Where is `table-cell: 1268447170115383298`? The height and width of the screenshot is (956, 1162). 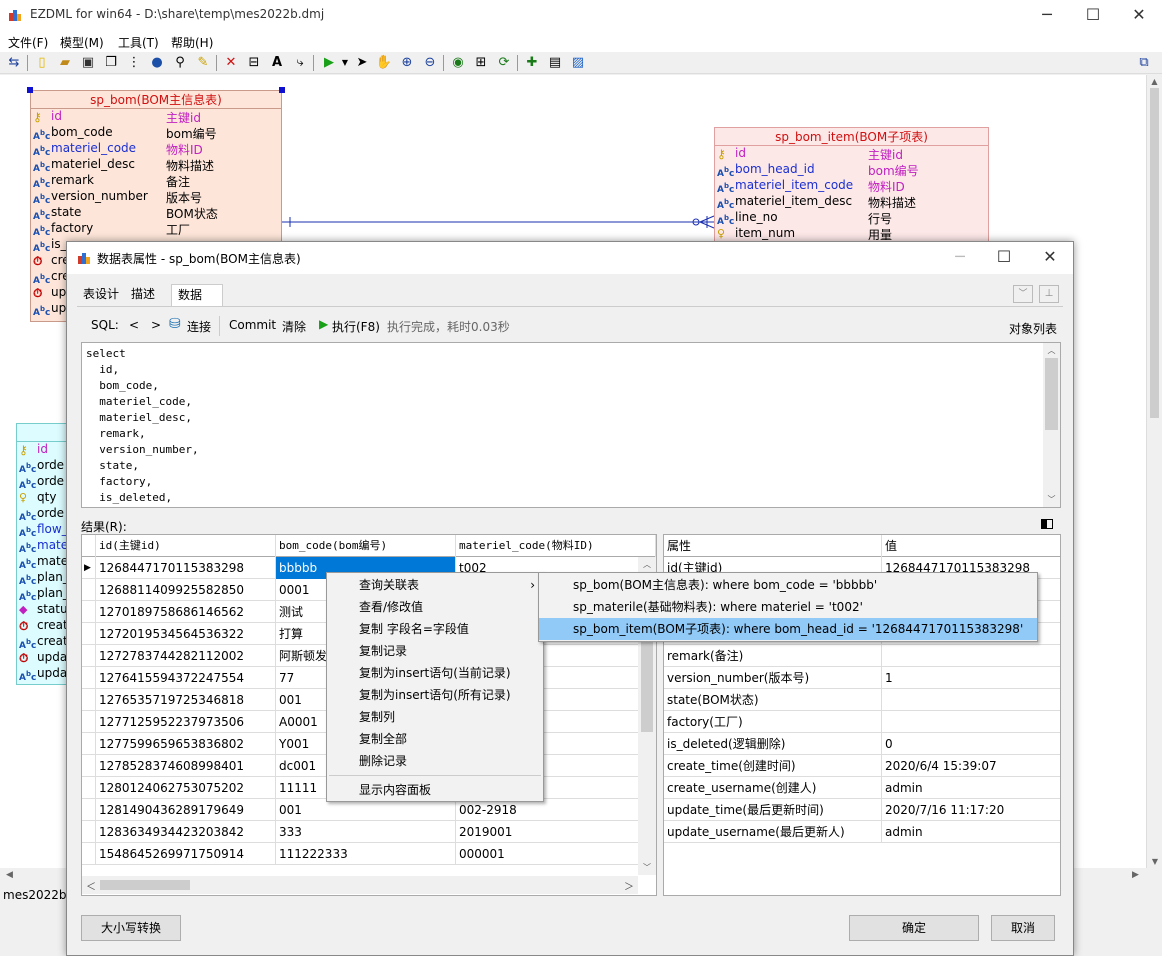 table-cell: 1268447170115383298 is located at coordinates (186, 568).